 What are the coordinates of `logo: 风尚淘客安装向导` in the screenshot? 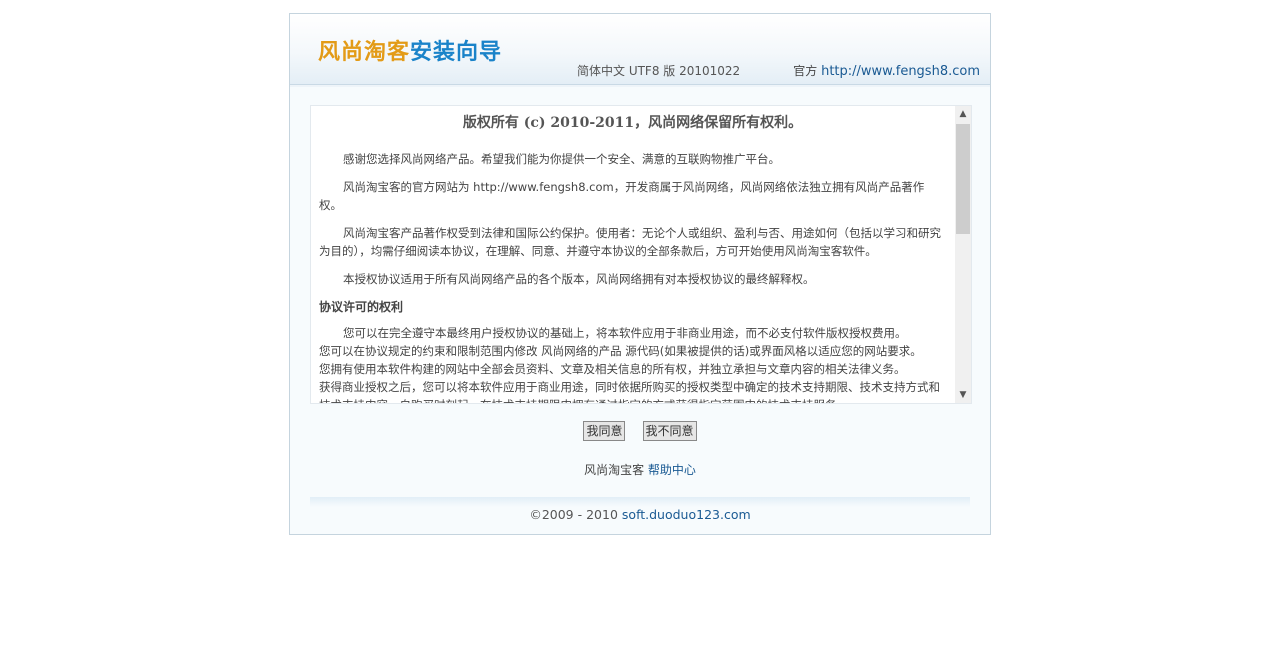 It's located at (410, 50).